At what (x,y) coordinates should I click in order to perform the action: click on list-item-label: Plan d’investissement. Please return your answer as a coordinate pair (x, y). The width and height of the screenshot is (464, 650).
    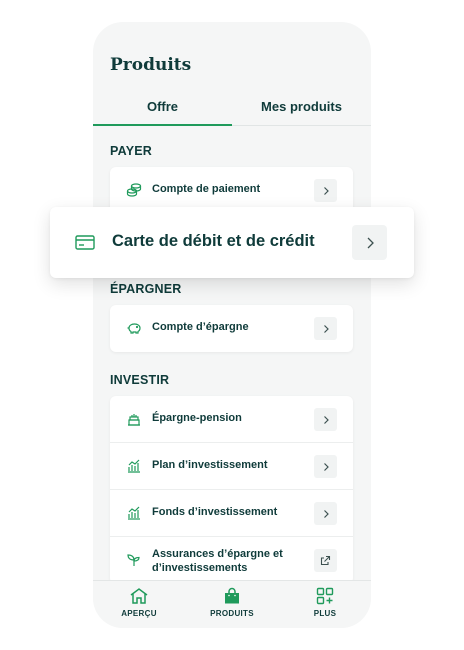
    Looking at the image, I should click on (210, 465).